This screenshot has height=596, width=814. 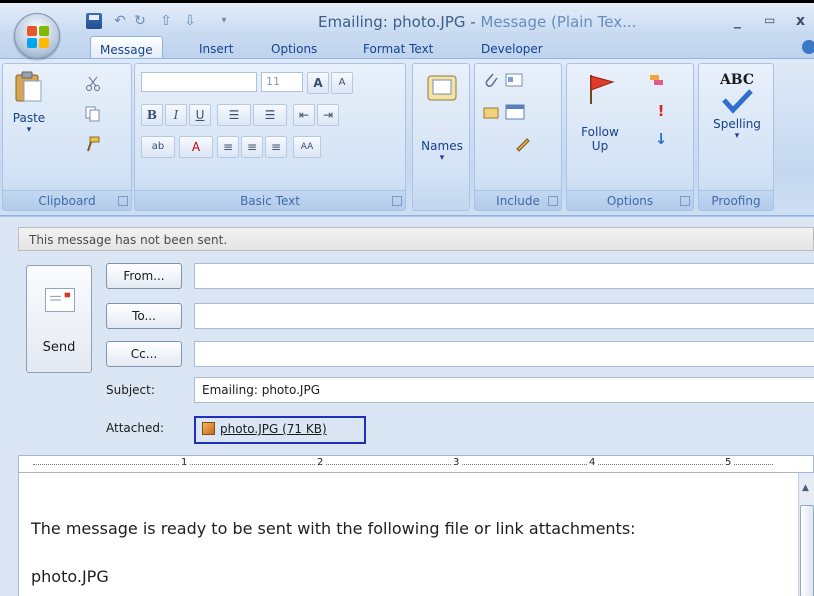 I want to click on ruler-scale, so click(x=403, y=464).